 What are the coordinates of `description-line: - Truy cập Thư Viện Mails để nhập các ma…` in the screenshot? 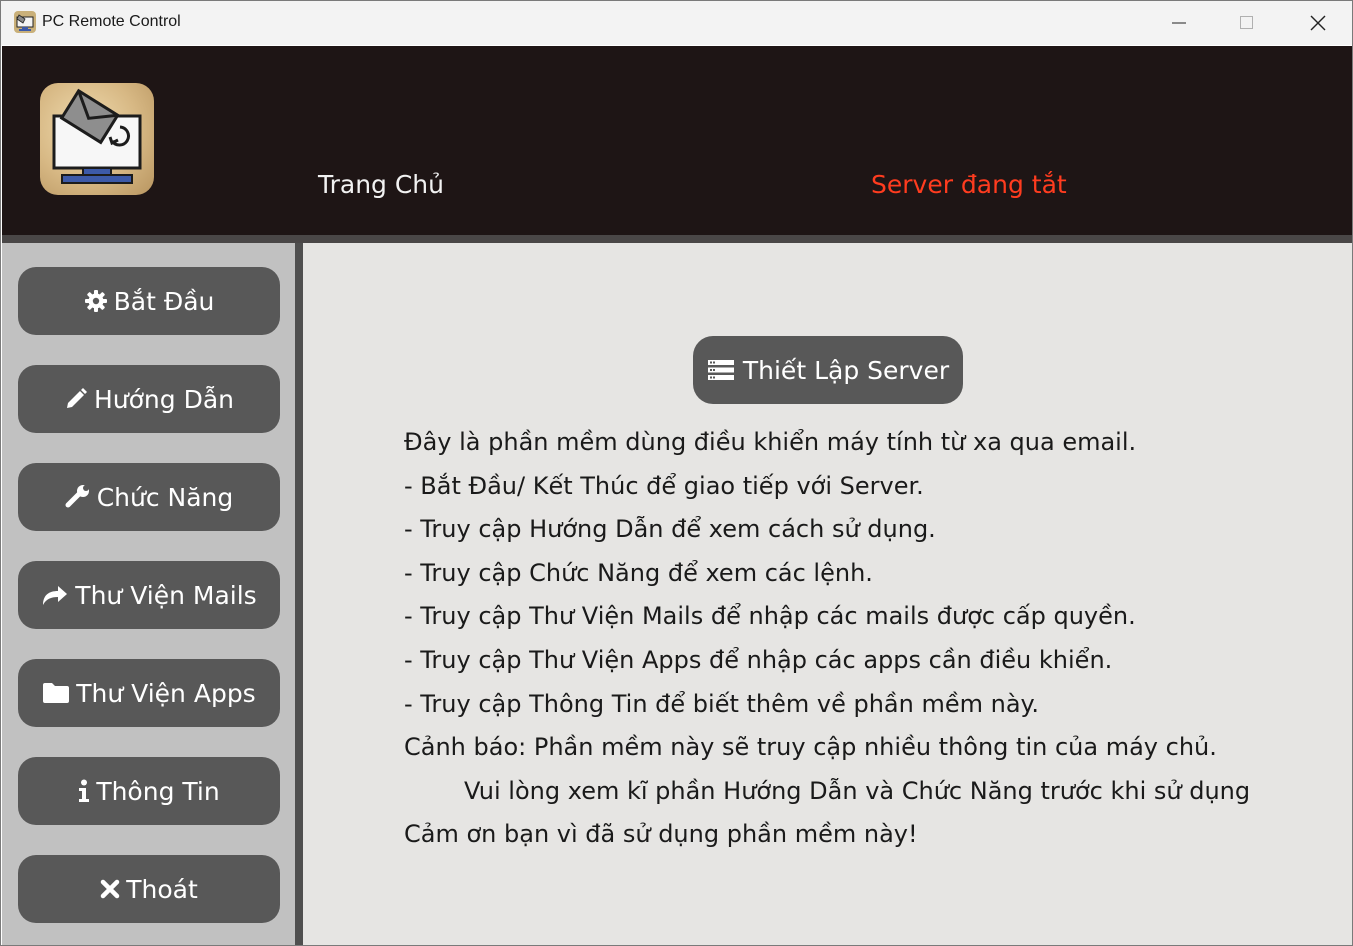 It's located at (770, 616).